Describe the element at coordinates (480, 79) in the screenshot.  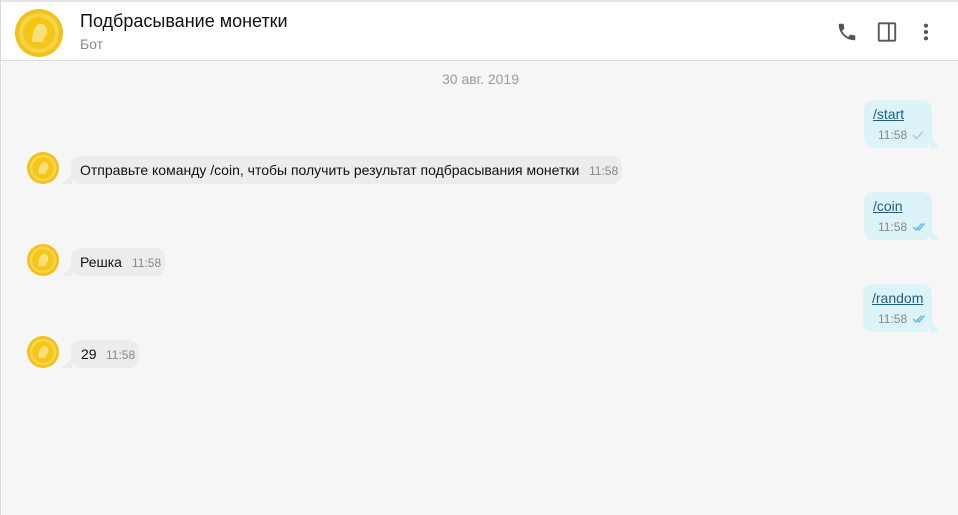
I see `date-separator: 30 авг. 2019` at that location.